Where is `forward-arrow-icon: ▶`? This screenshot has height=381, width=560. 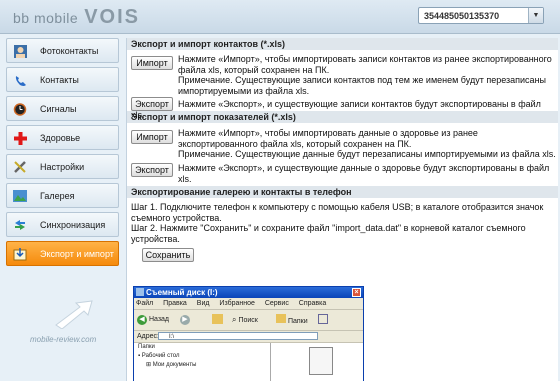 forward-arrow-icon: ▶ is located at coordinates (185, 320).